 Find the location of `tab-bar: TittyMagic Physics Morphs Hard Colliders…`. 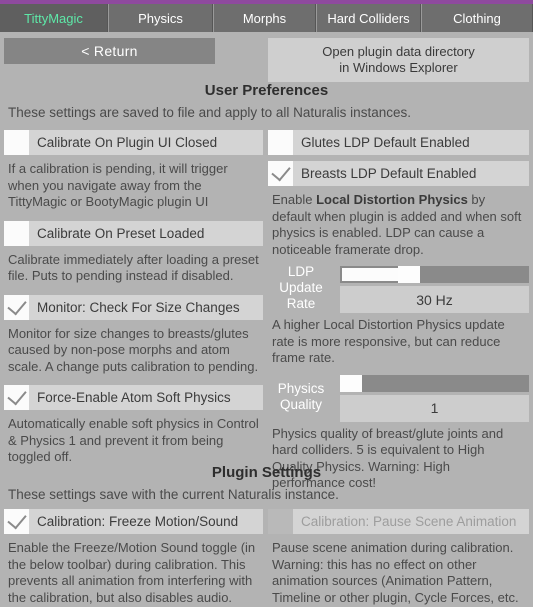

tab-bar: TittyMagic Physics Morphs Hard Colliders… is located at coordinates (266, 18).